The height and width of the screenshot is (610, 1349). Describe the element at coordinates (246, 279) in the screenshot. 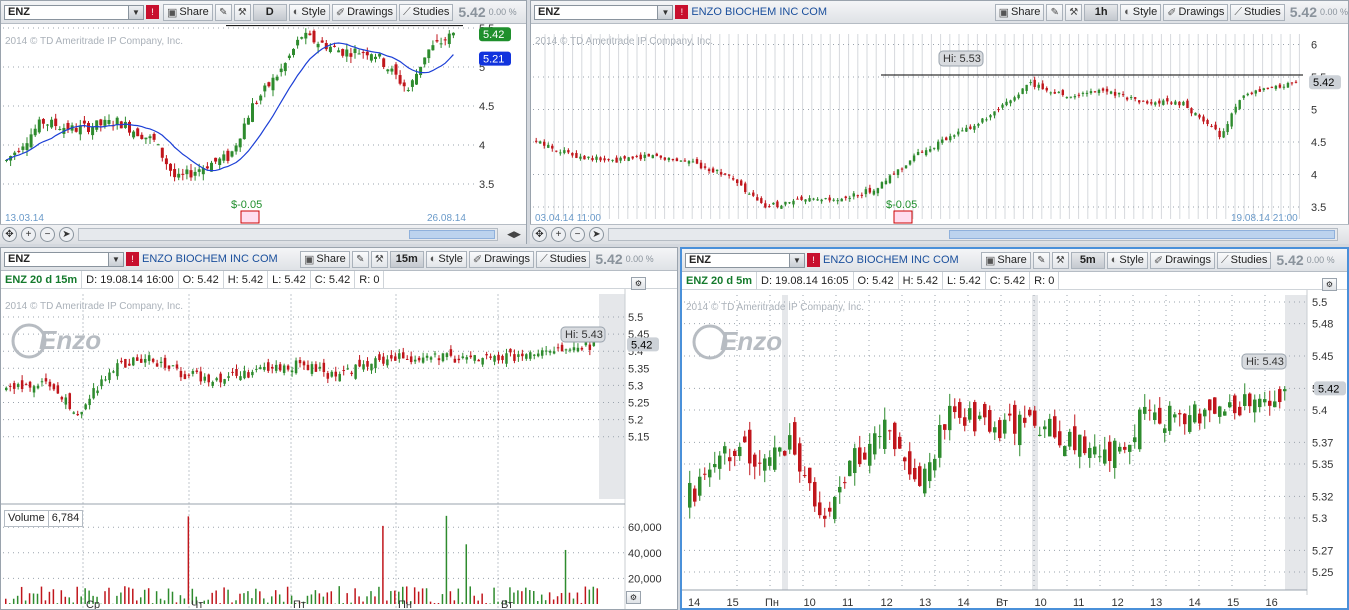

I see `info-high: H: 5.42` at that location.